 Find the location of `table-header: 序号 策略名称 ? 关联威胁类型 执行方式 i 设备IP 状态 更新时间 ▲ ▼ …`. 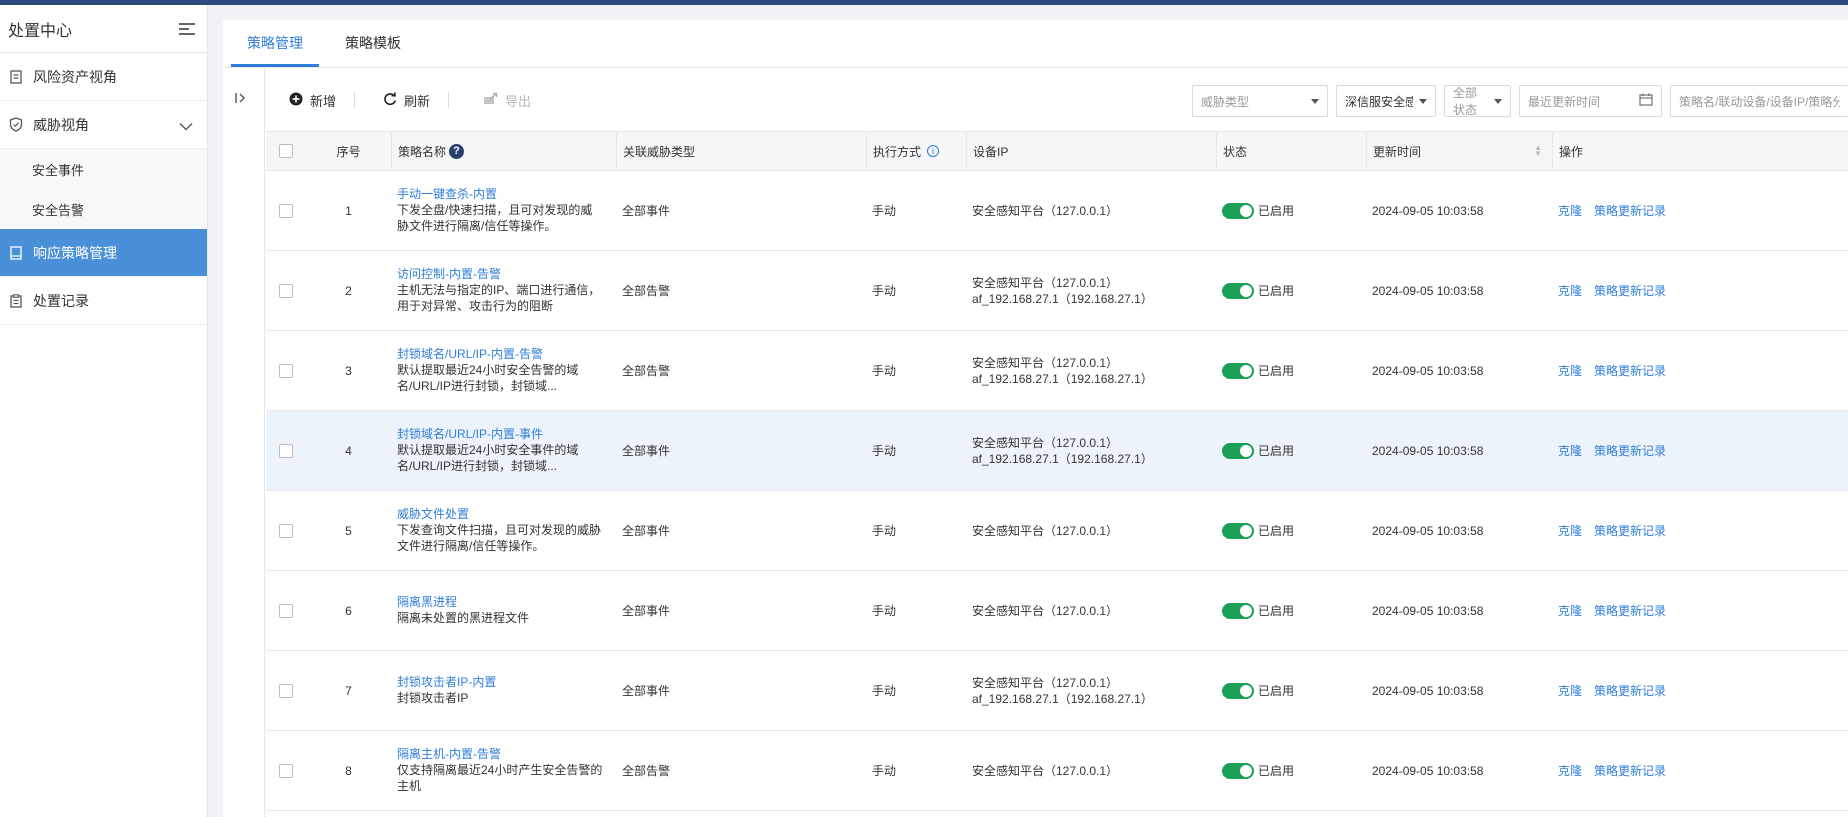

table-header: 序号 策略名称 ? 关联威胁类型 执行方式 i 设备IP 状态 更新时间 ▲ ▼ … is located at coordinates (1057, 151).